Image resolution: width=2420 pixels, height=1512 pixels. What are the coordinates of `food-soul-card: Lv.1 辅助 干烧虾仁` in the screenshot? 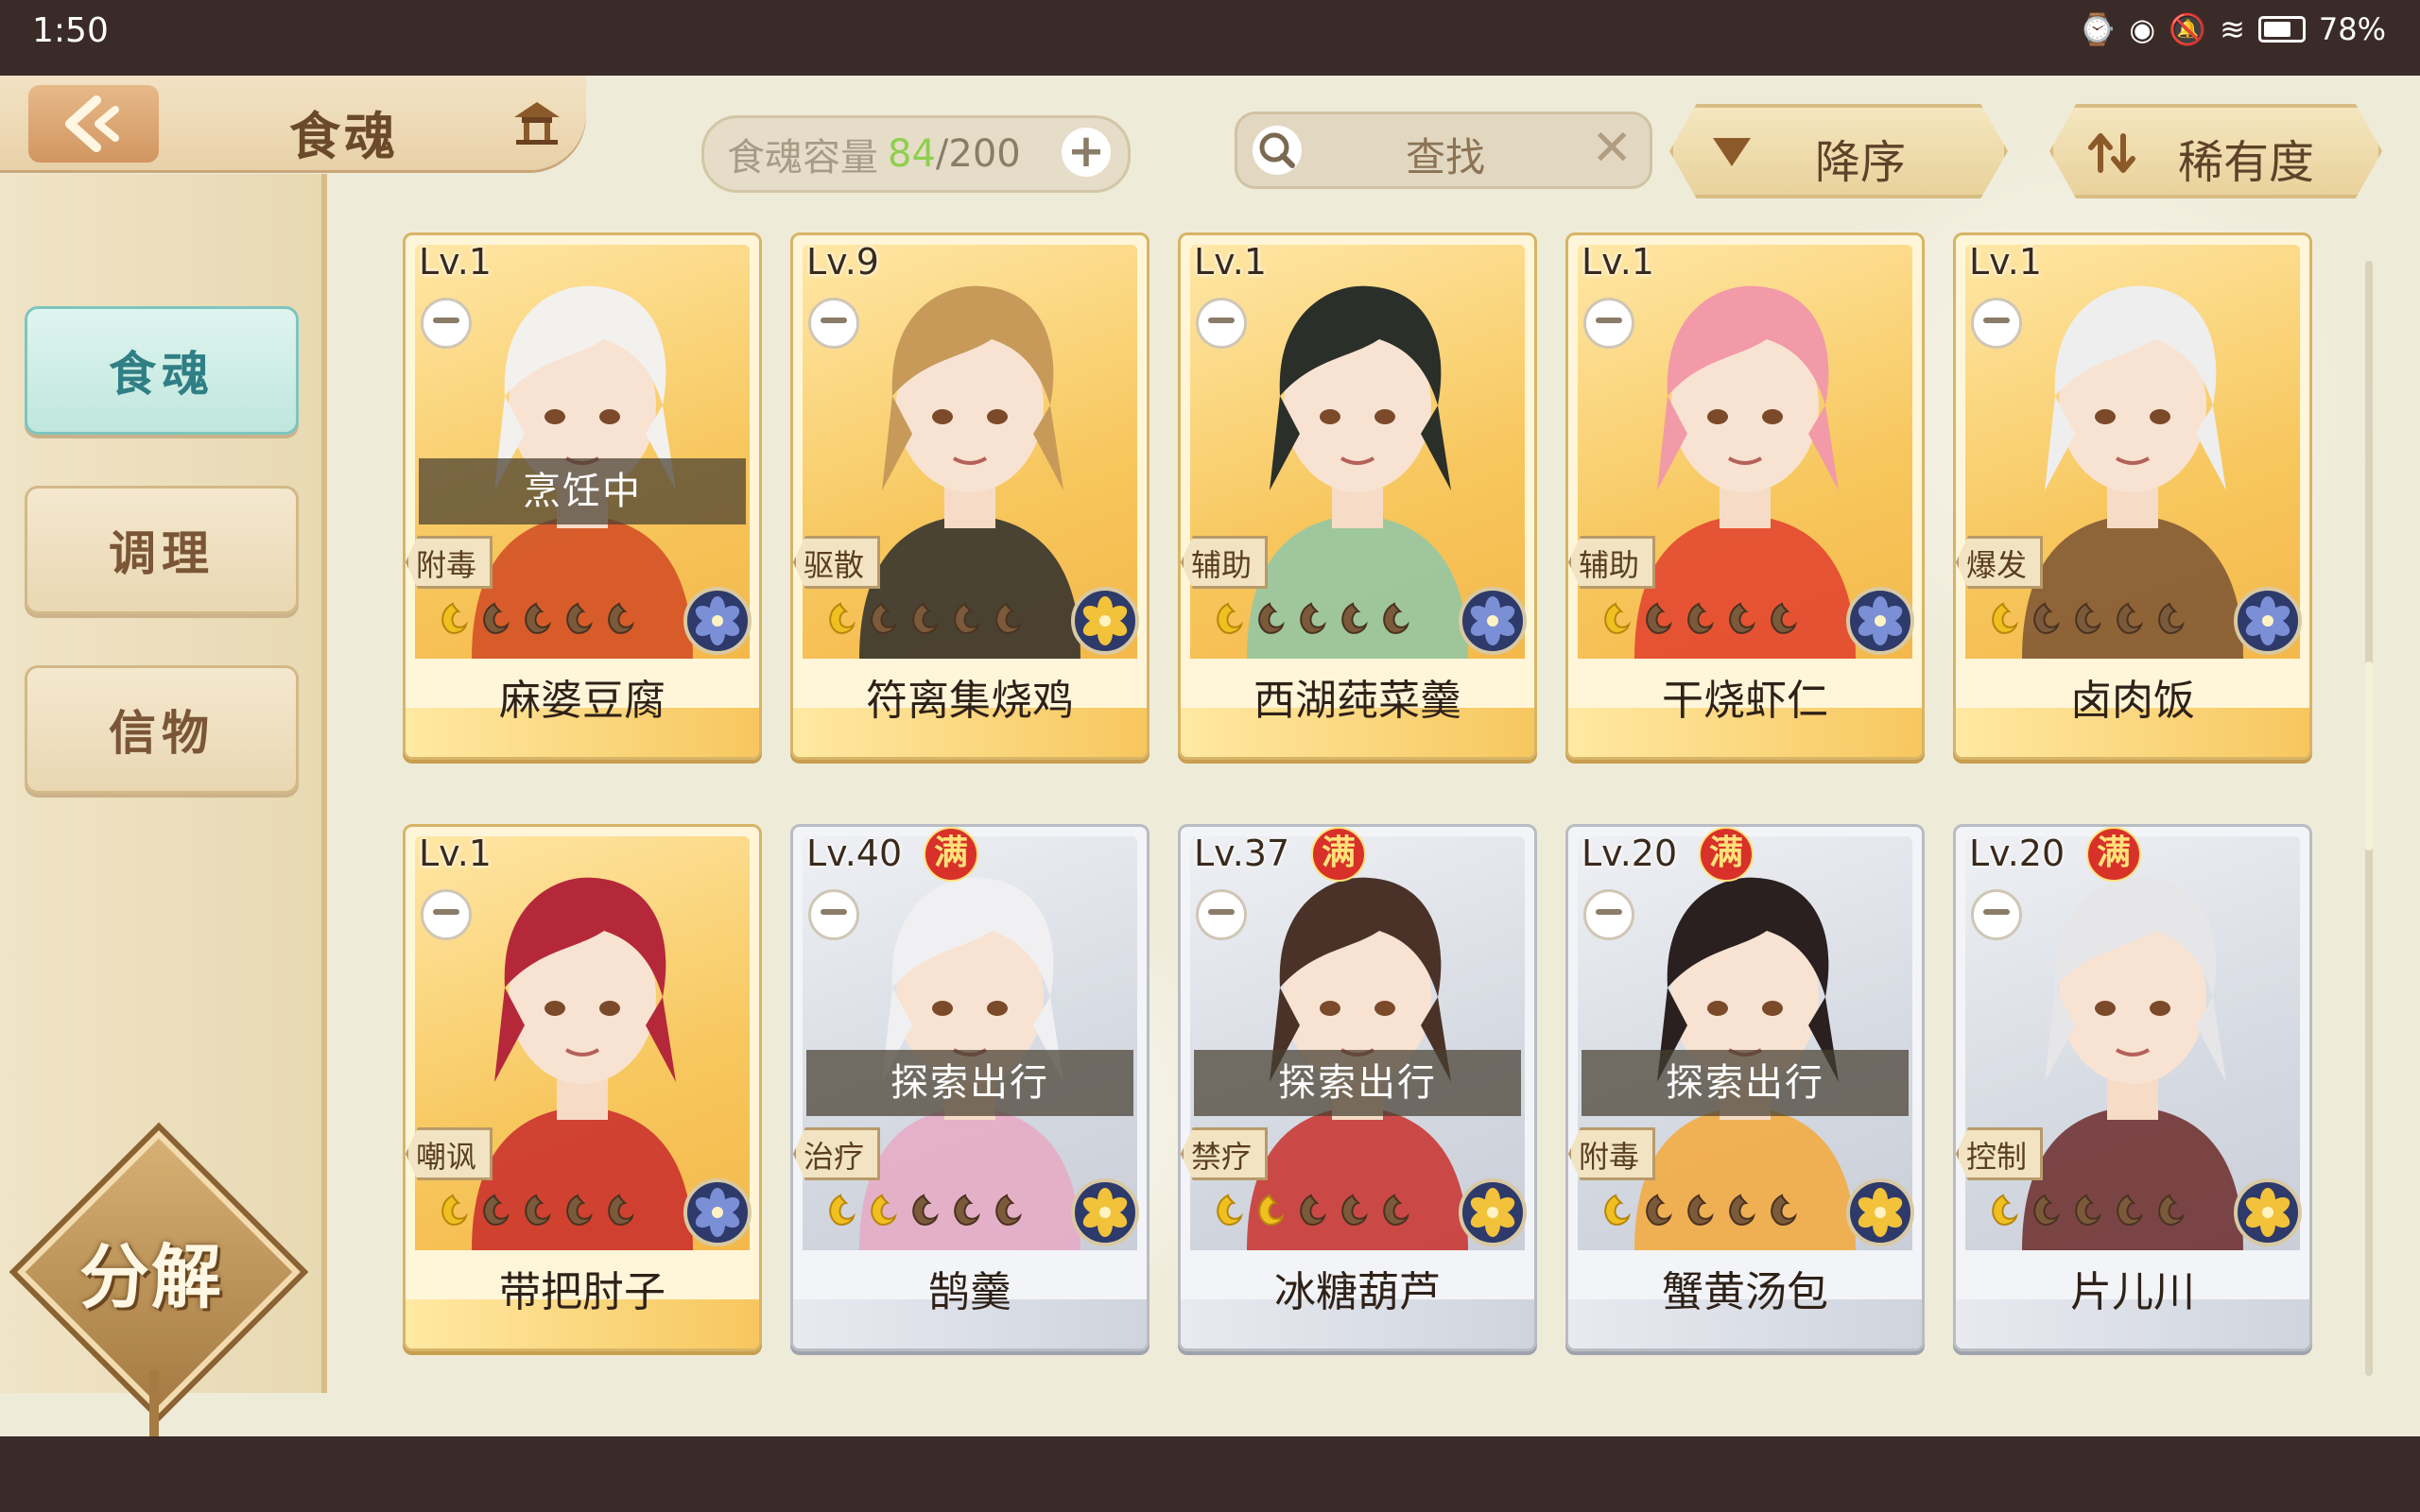 It's located at (1745, 496).